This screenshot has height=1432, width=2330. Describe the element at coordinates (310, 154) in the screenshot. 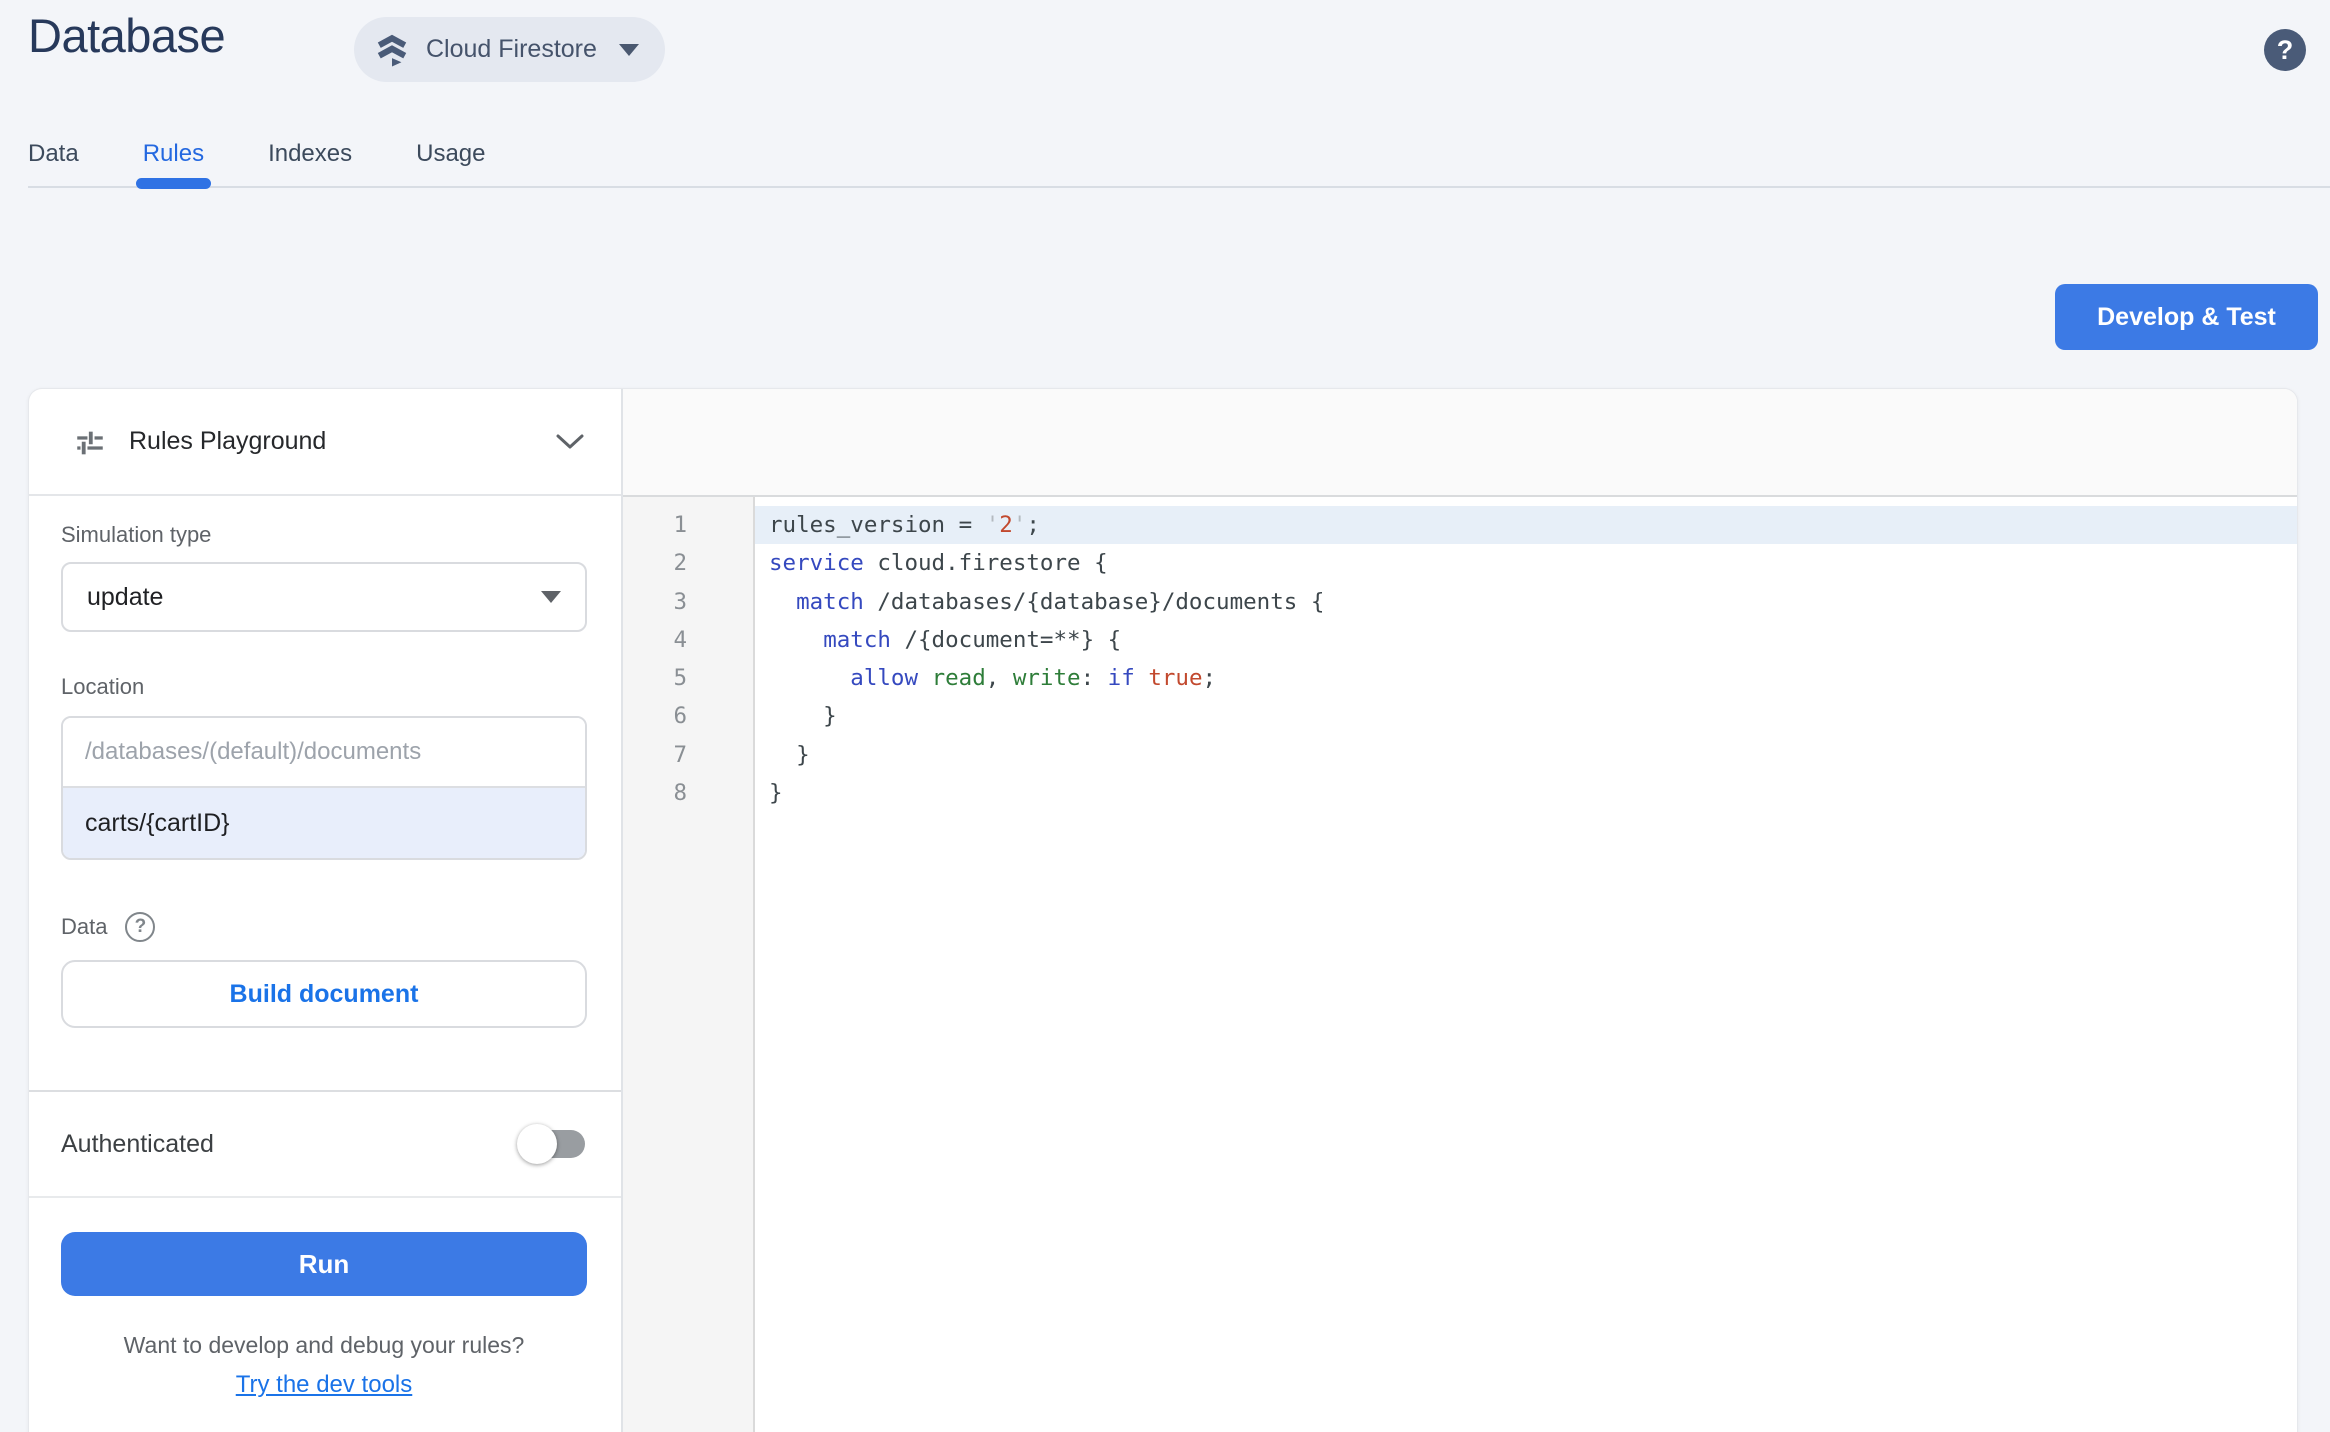

I see `tab-indexes: Indexes` at that location.